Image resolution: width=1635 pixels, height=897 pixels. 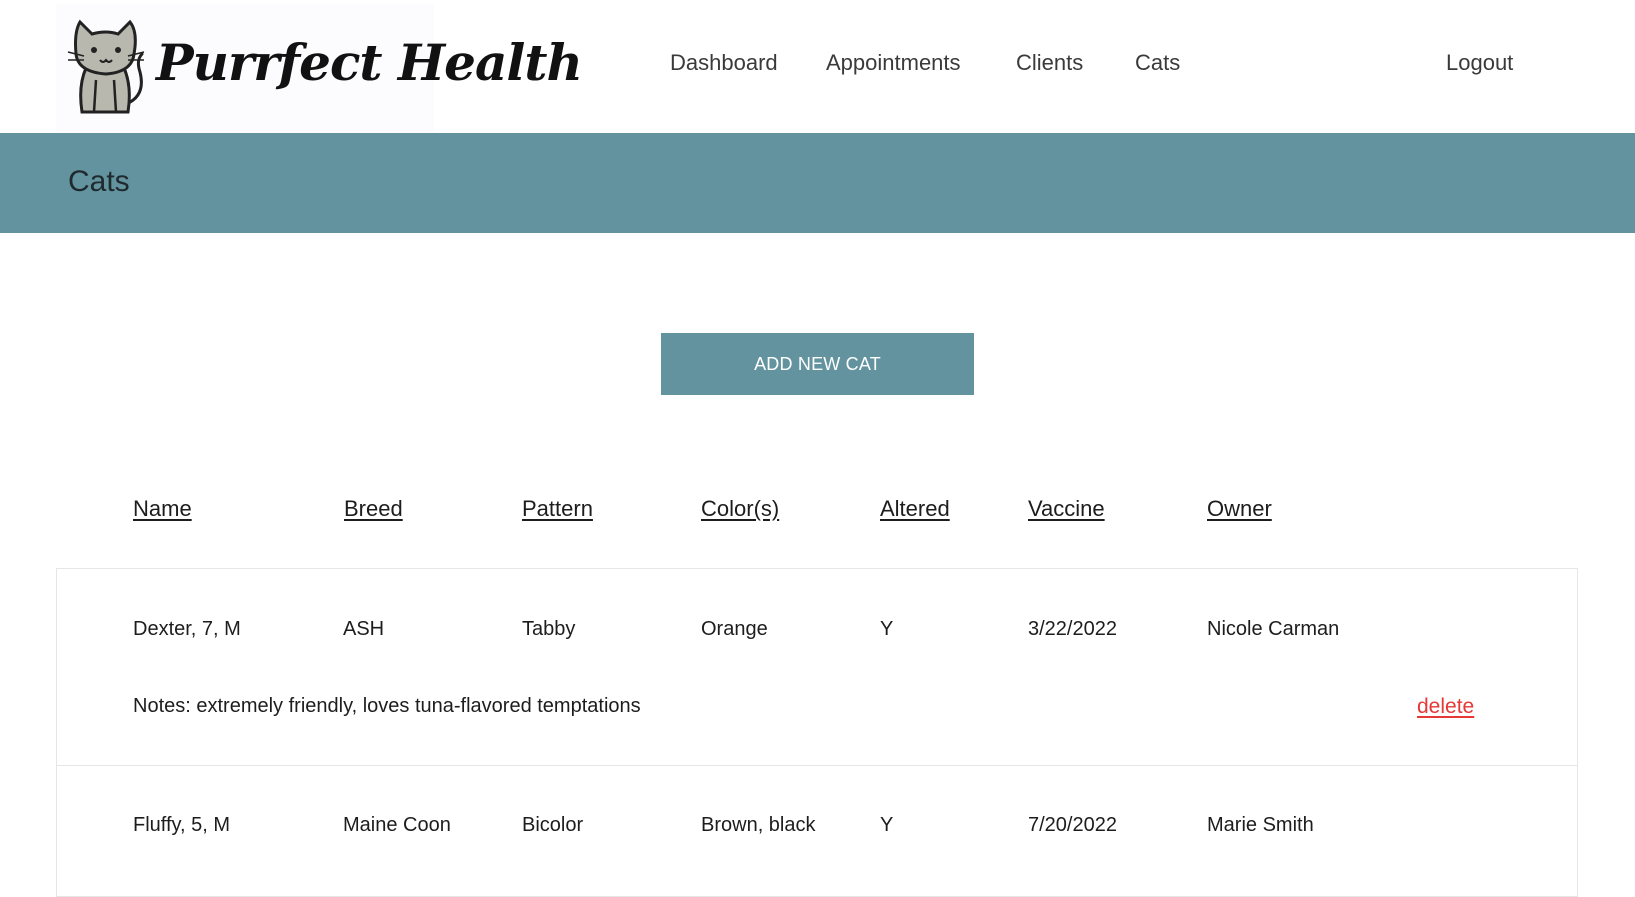 I want to click on cell-colors: Brown, black, so click(x=758, y=825).